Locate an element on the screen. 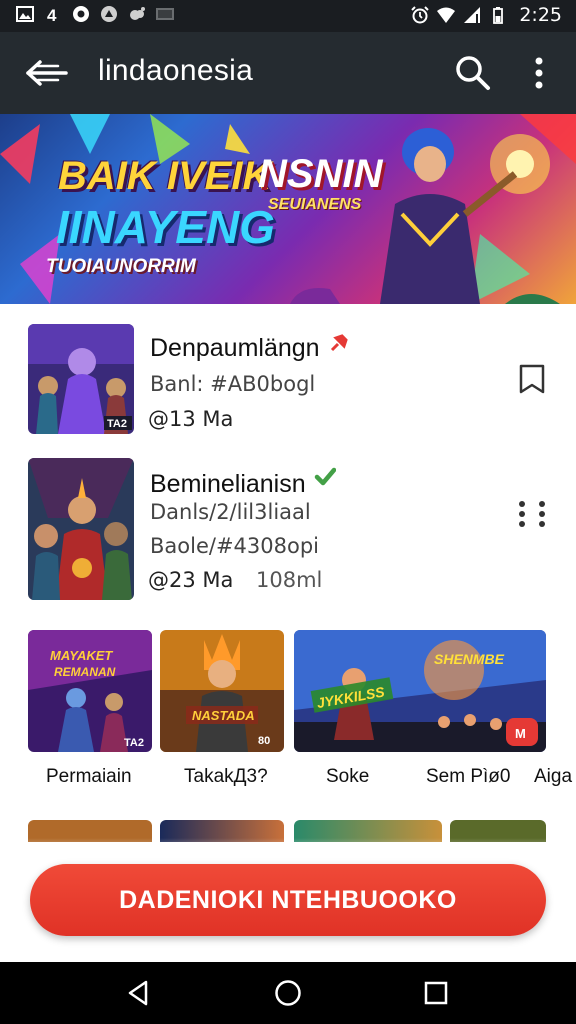 The width and height of the screenshot is (576, 1024). pin-icon is located at coordinates (339, 343).